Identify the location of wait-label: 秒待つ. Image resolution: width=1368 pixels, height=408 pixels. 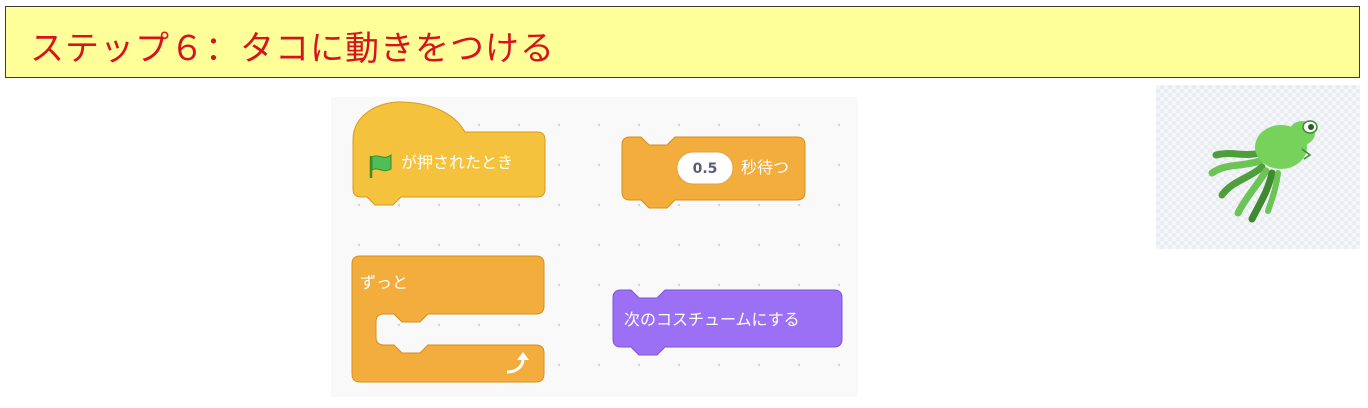
(765, 167).